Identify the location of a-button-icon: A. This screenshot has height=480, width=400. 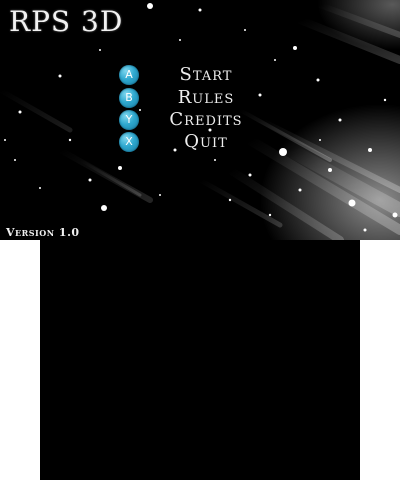
(129, 74).